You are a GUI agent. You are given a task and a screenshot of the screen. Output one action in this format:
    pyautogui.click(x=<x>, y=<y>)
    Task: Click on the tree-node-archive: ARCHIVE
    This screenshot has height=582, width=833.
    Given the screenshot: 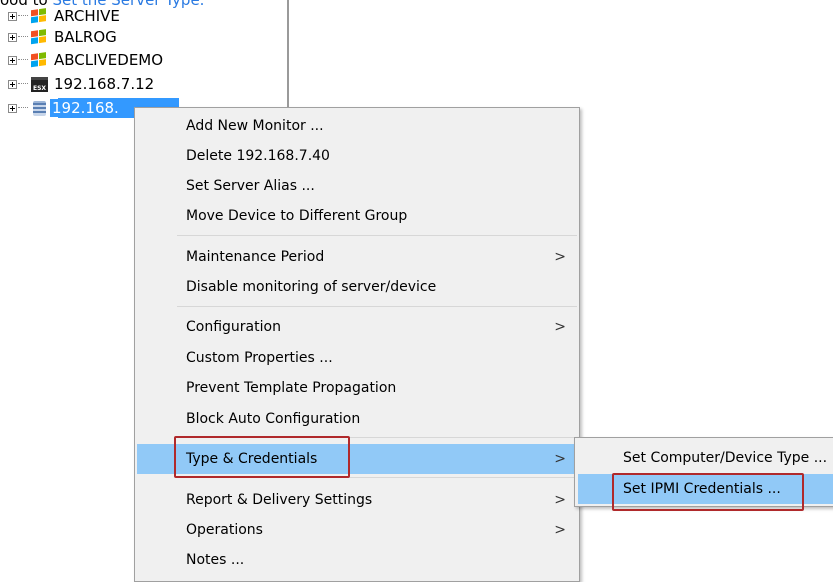 What is the action you would take?
    pyautogui.click(x=64, y=16)
    